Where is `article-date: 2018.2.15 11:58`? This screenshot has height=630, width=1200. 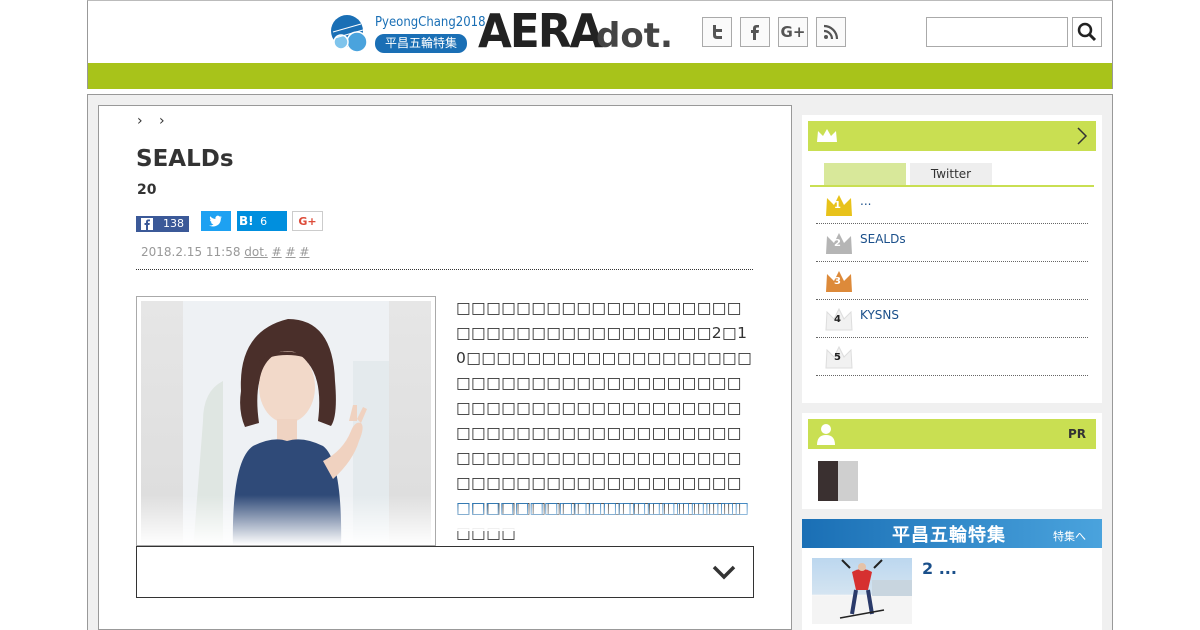 article-date: 2018.2.15 11:58 is located at coordinates (191, 252).